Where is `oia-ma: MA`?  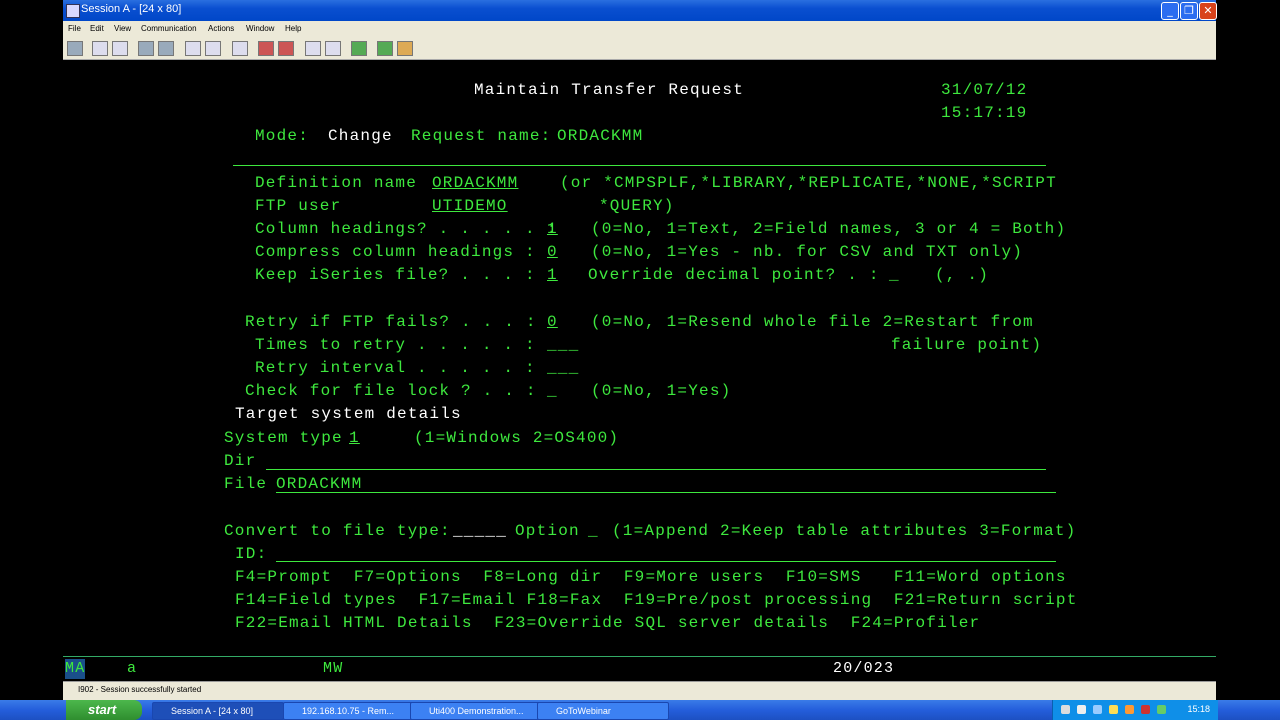 oia-ma: MA is located at coordinates (75, 669).